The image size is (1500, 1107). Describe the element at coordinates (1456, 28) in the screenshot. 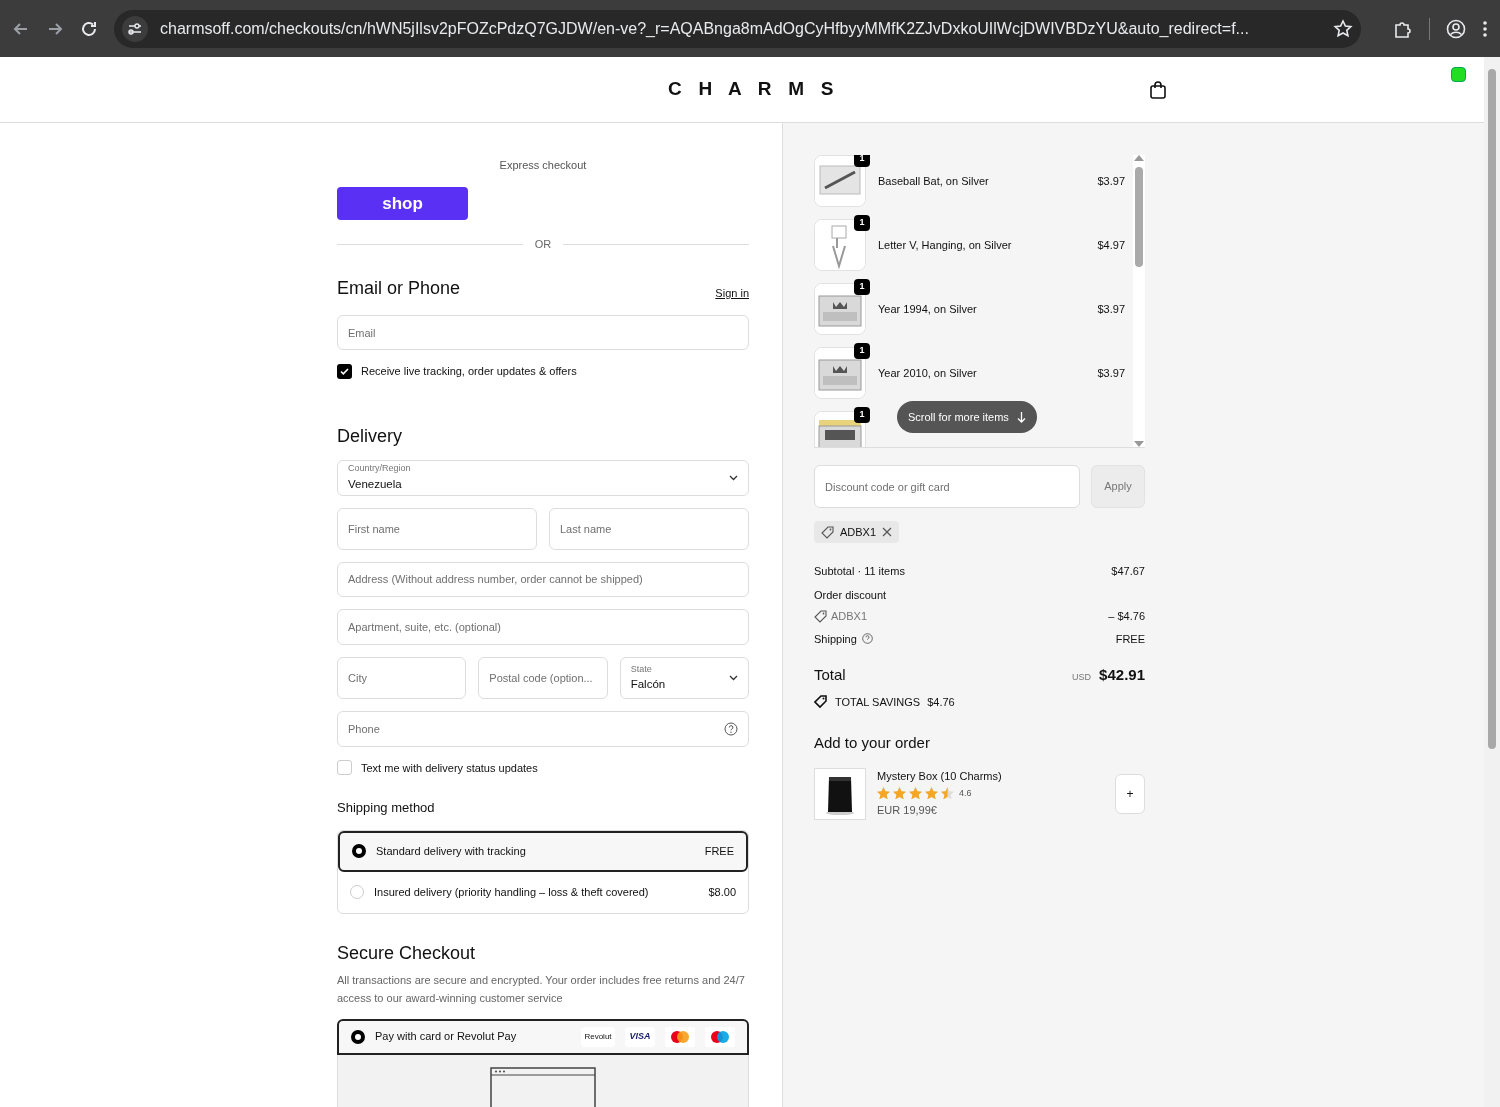

I see `profile-icon` at that location.